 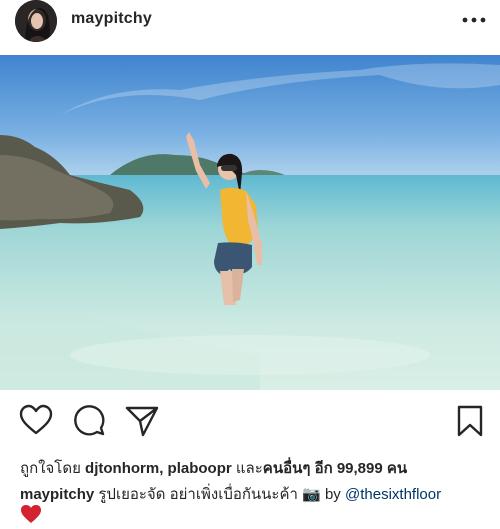 I want to click on comment-bubble-icon, so click(x=90, y=420).